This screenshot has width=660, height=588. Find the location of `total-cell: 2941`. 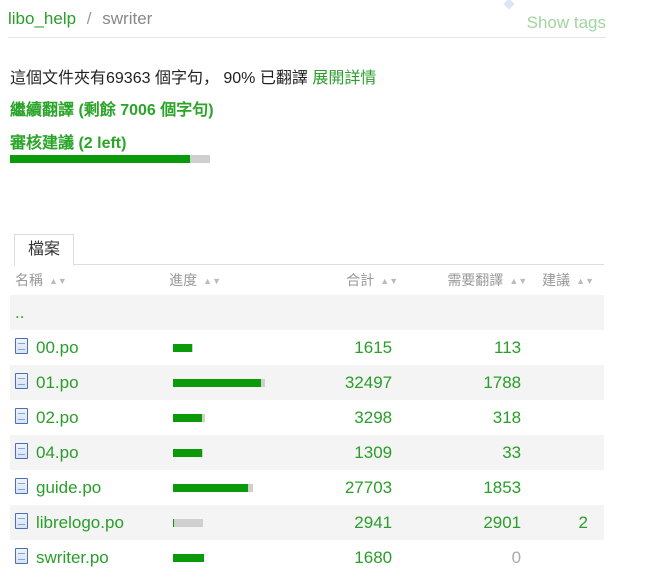

total-cell: 2941 is located at coordinates (344, 522).